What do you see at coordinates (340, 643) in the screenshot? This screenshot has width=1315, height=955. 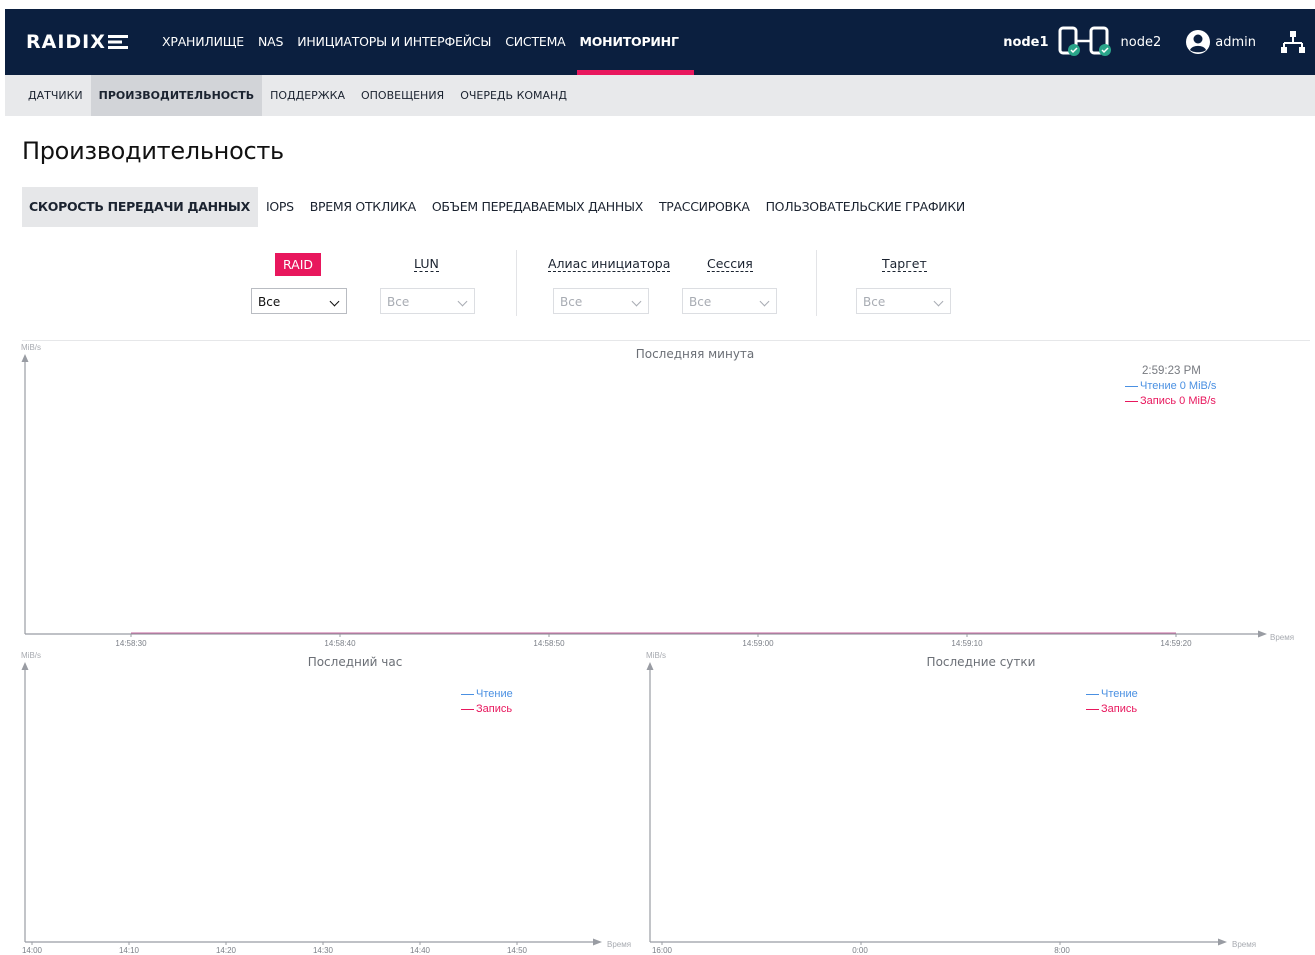 I see `x-tick-label: 14:58:40` at bounding box center [340, 643].